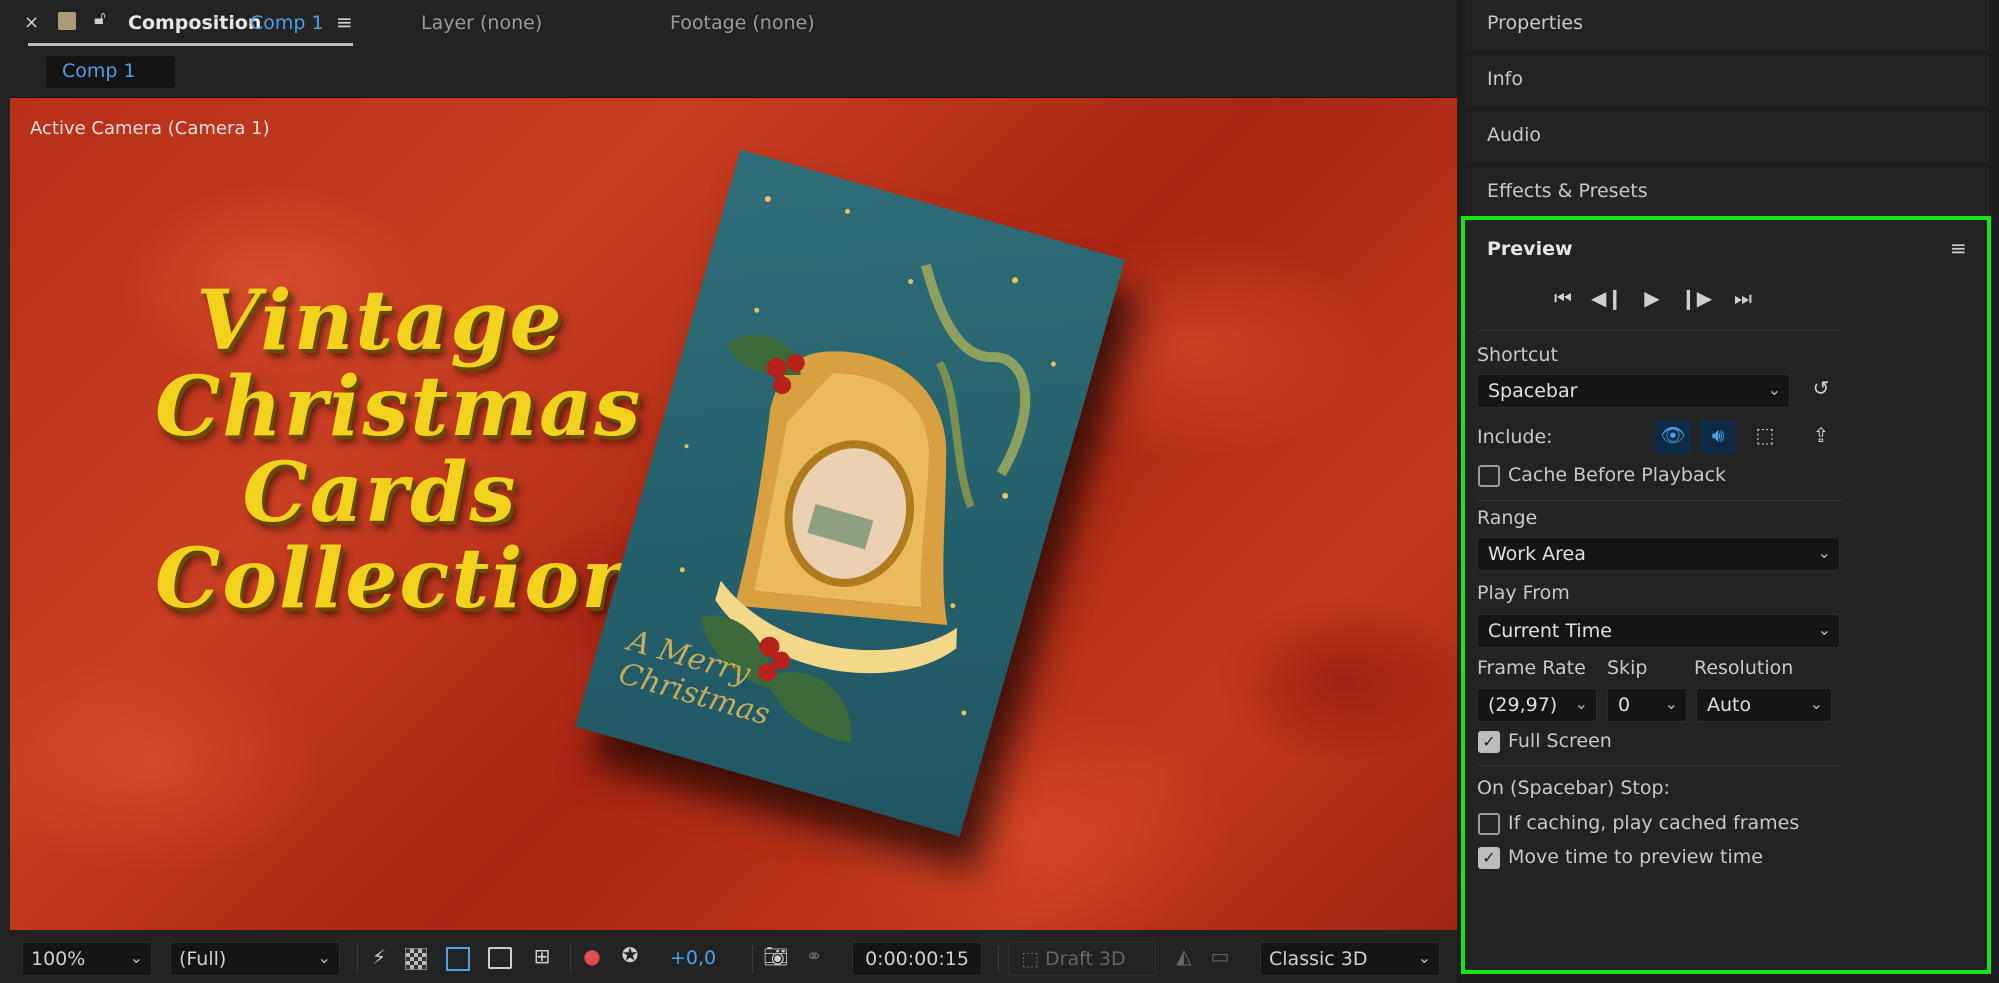 This screenshot has height=983, width=1999. I want to click on lock-icon: 🔓︎, so click(100, 18).